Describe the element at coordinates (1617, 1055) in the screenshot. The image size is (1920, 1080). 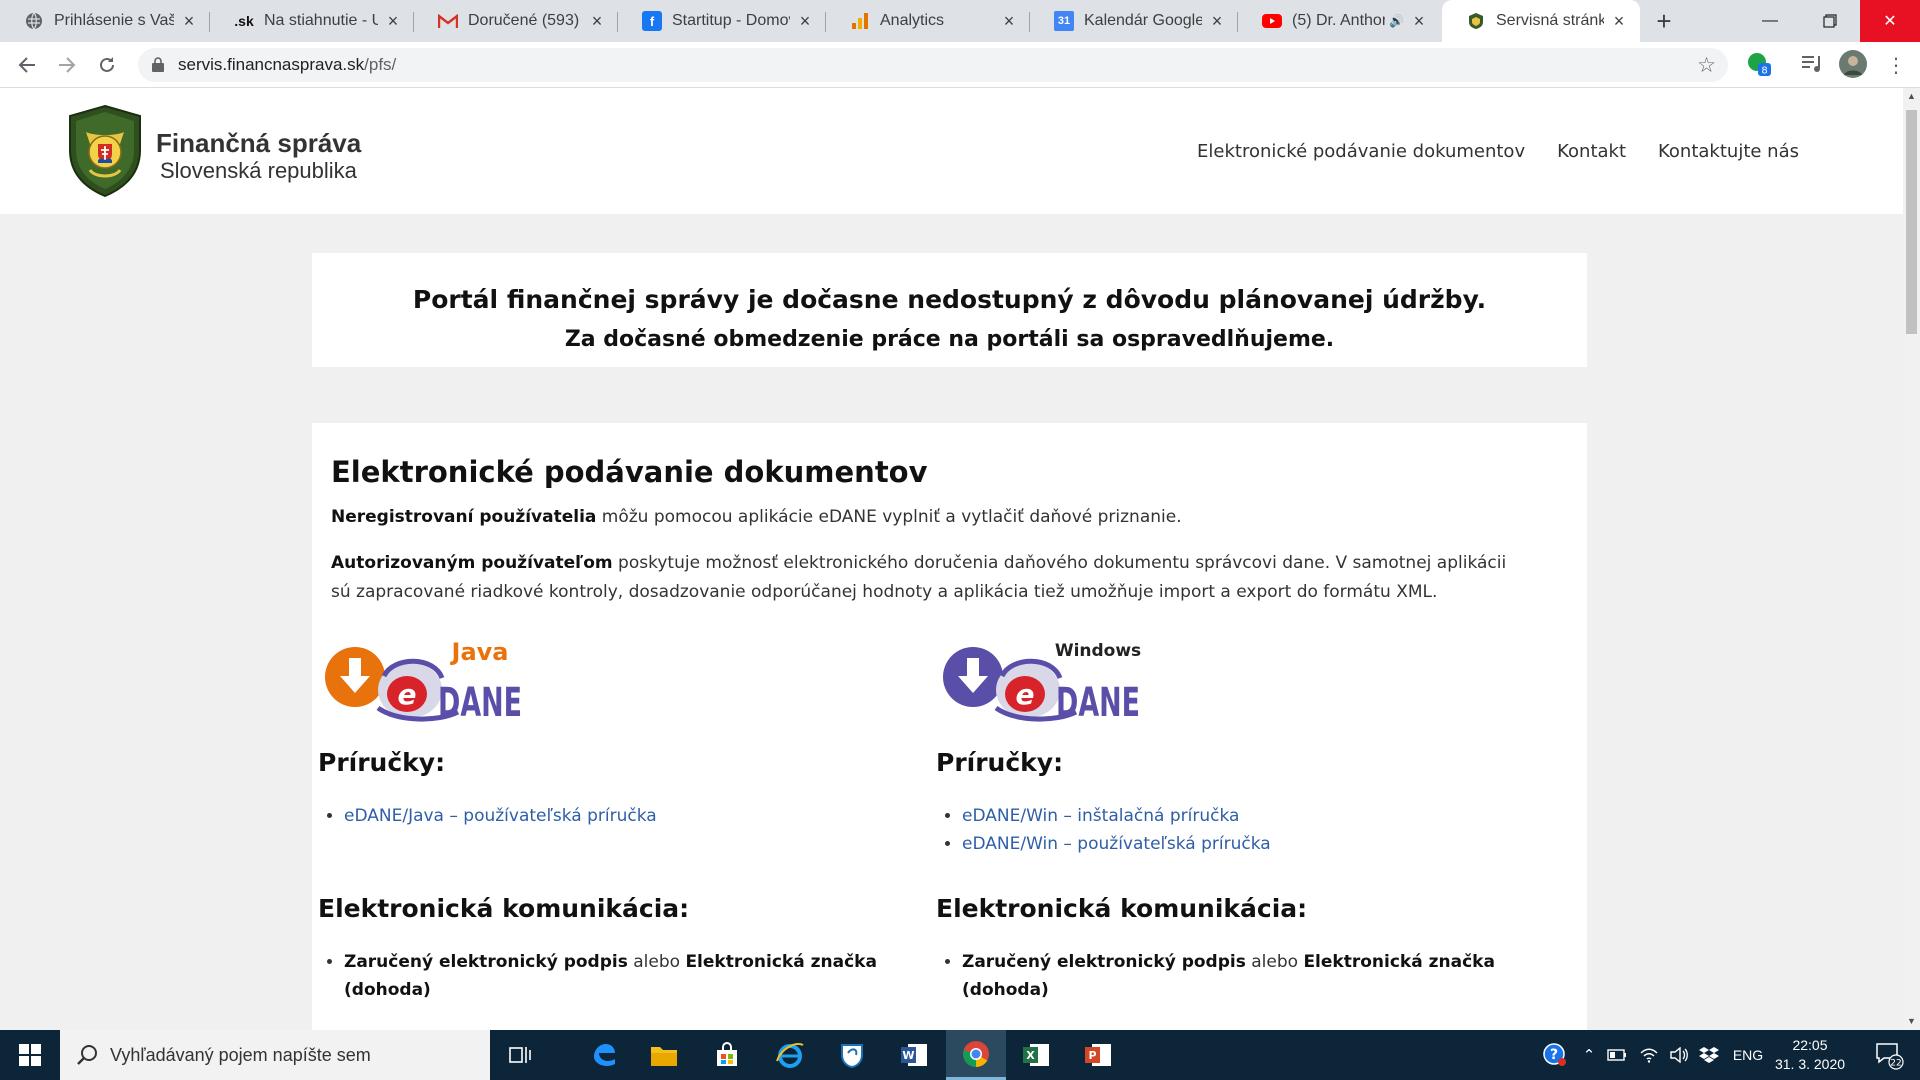
I see `battery-icon` at that location.